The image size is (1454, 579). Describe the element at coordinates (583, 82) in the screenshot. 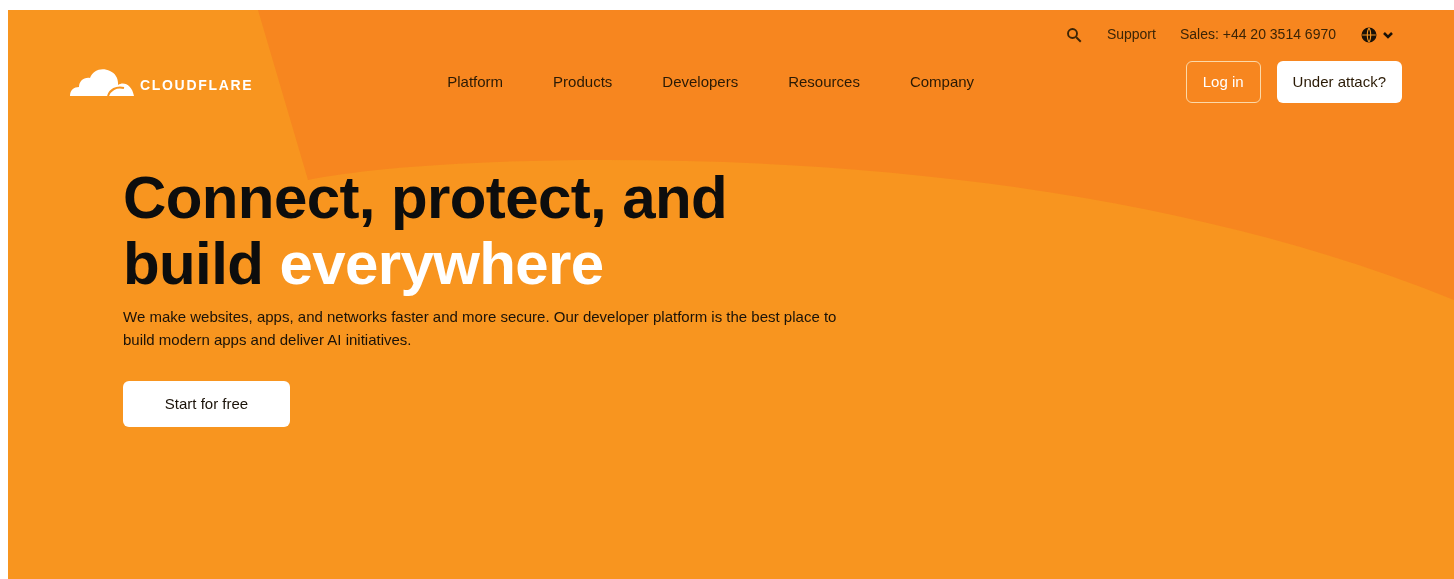

I see `nav-link: Products` at that location.